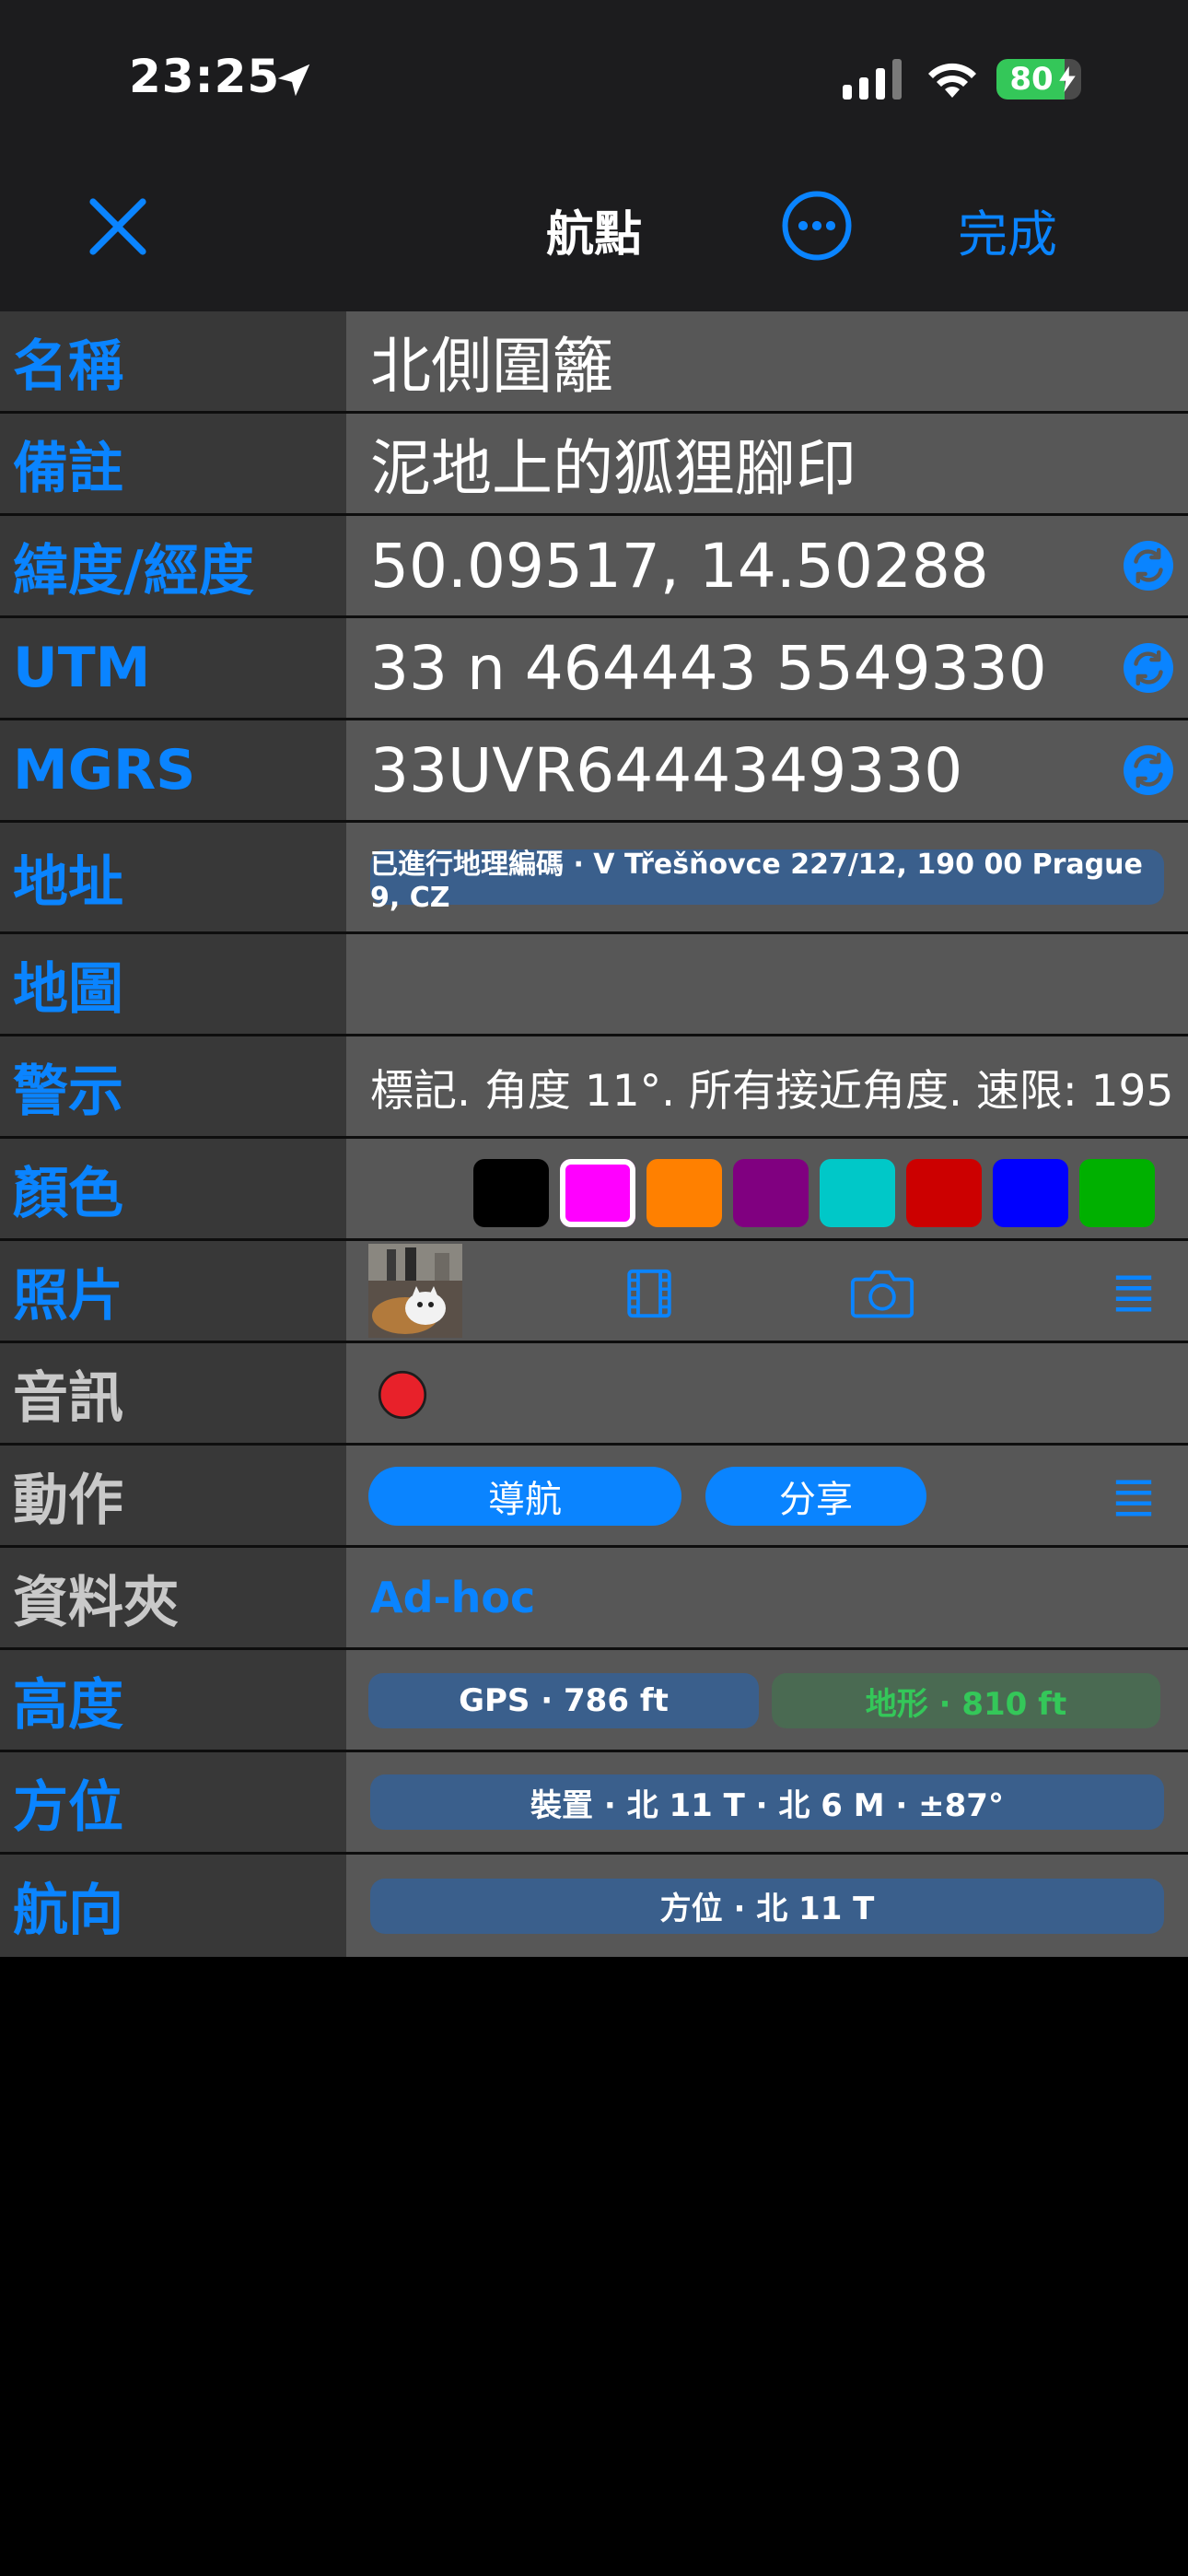  I want to click on row-note: 備註 泥地上的狐狸腳印, so click(594, 465).